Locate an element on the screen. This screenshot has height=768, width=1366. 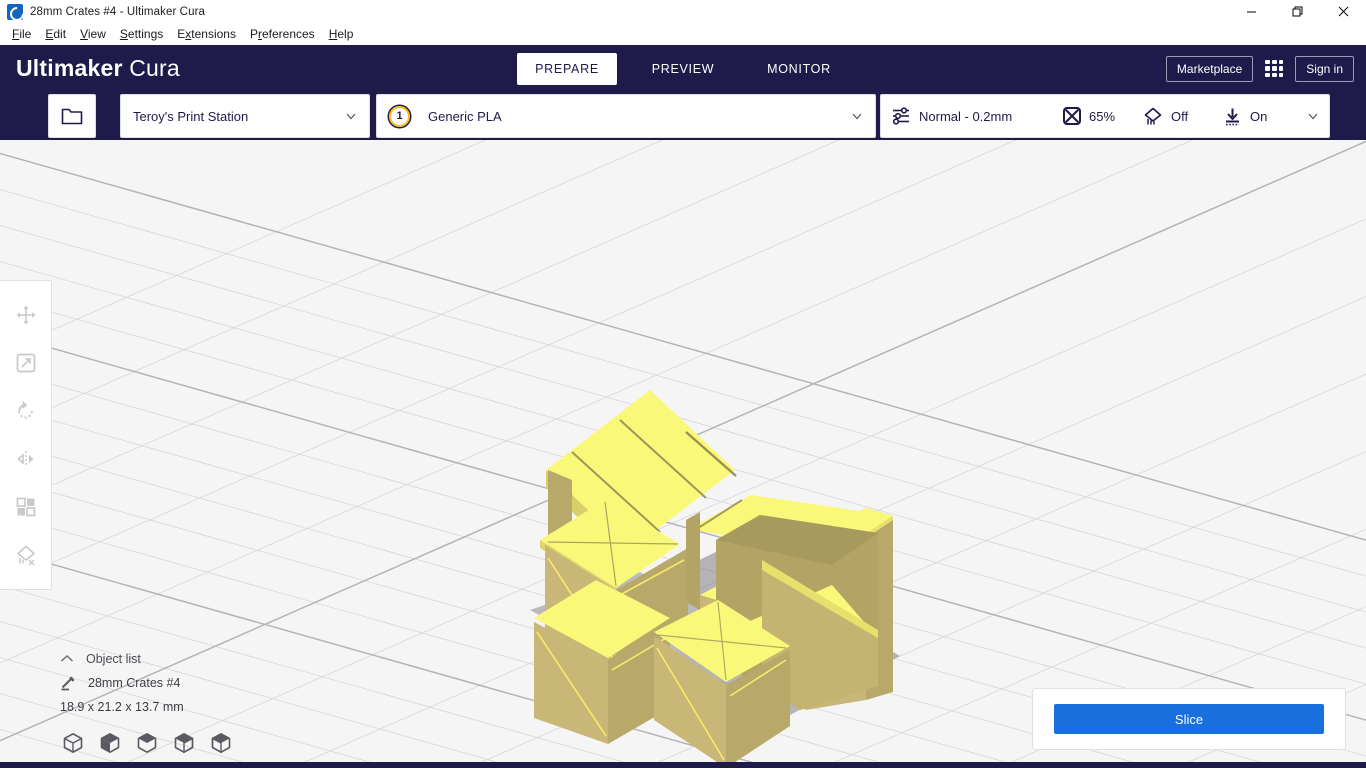
menu-extensions: Extensions is located at coordinates (206, 34).